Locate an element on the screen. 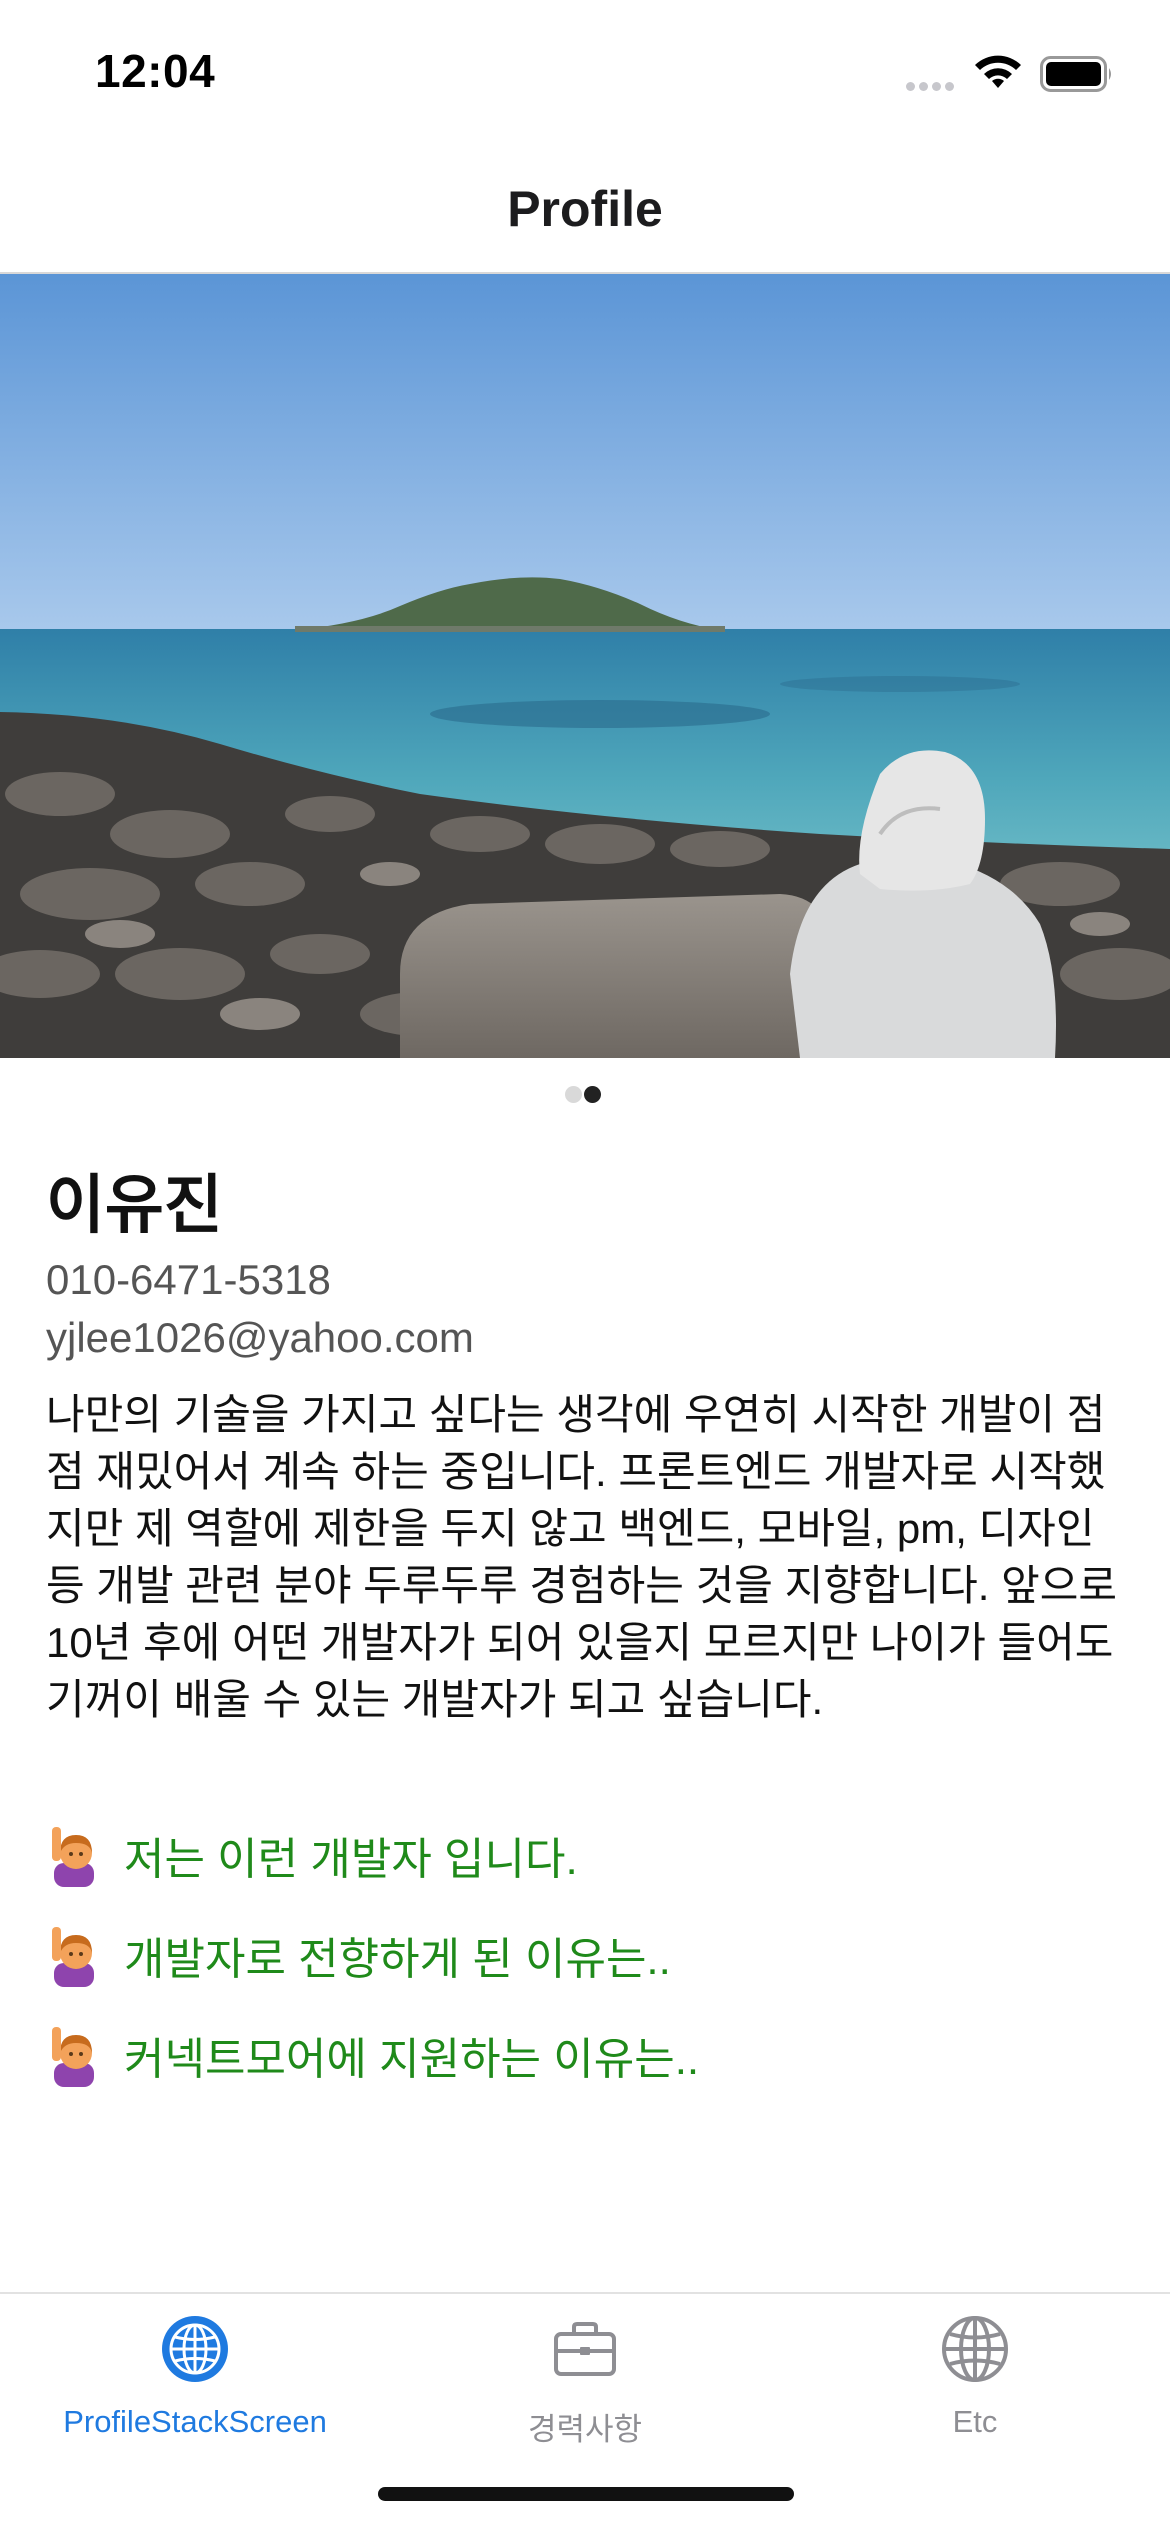 This screenshot has width=1170, height=2534. link-item-apply-reason: 커넥트모어에 지원하는 이유는.. is located at coordinates (373, 2056).